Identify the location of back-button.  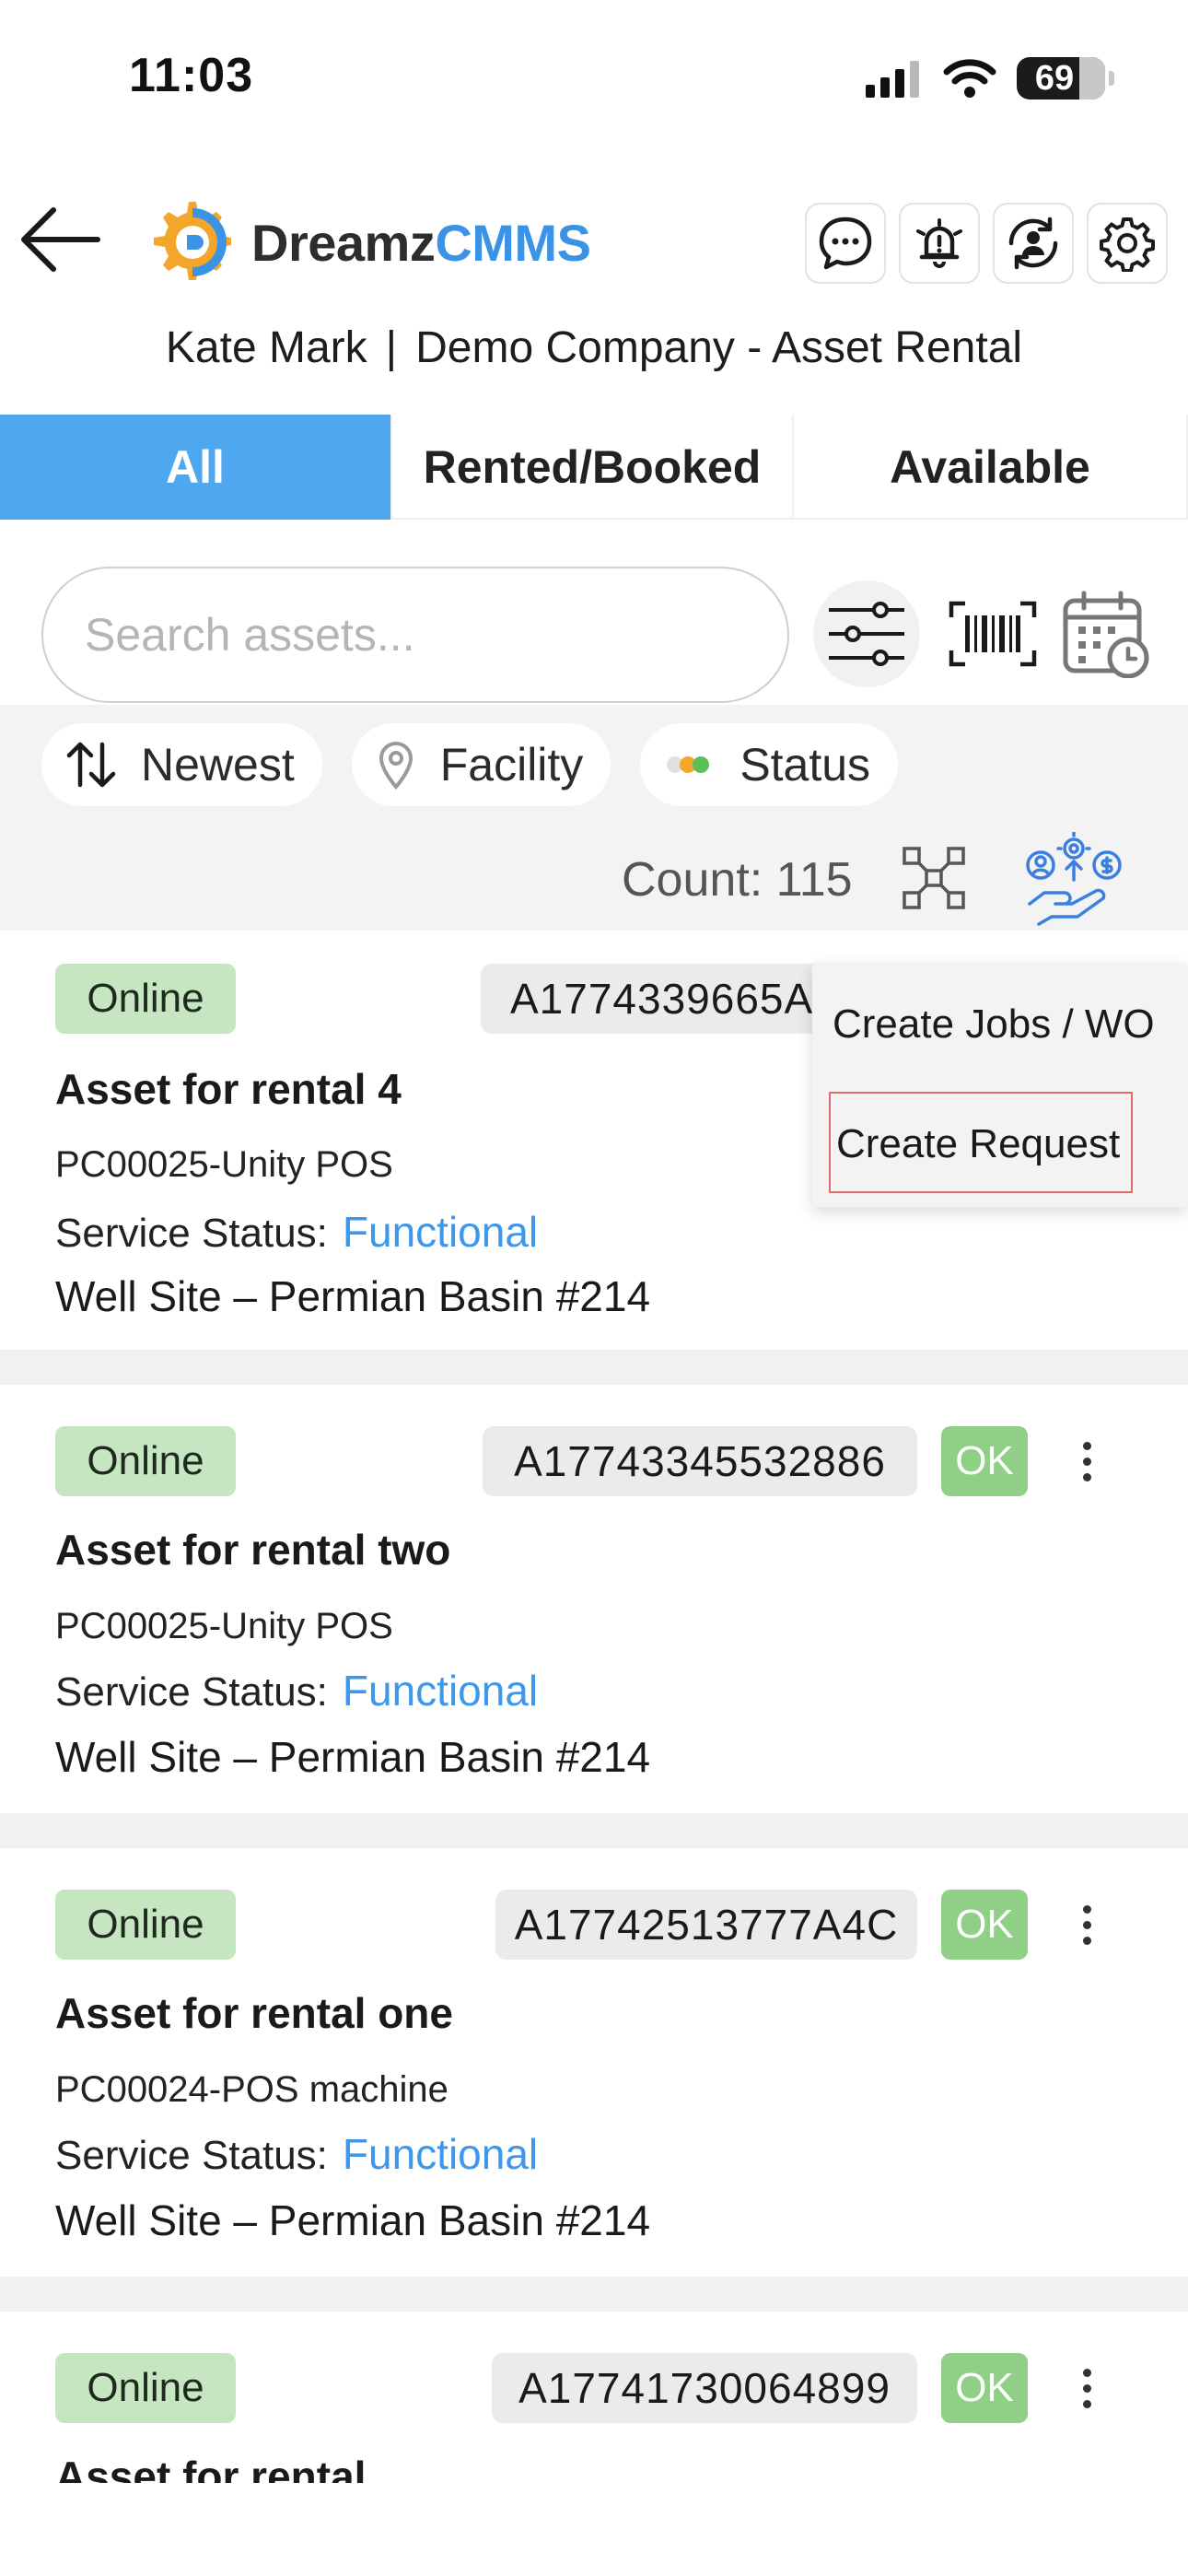
(59, 239).